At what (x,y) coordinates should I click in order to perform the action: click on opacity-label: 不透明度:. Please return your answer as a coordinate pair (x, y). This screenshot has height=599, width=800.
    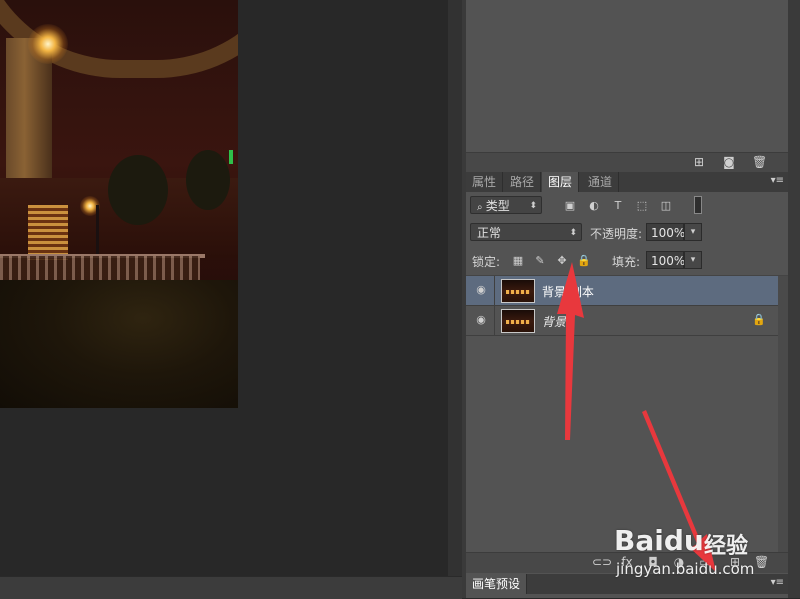
    Looking at the image, I should click on (616, 234).